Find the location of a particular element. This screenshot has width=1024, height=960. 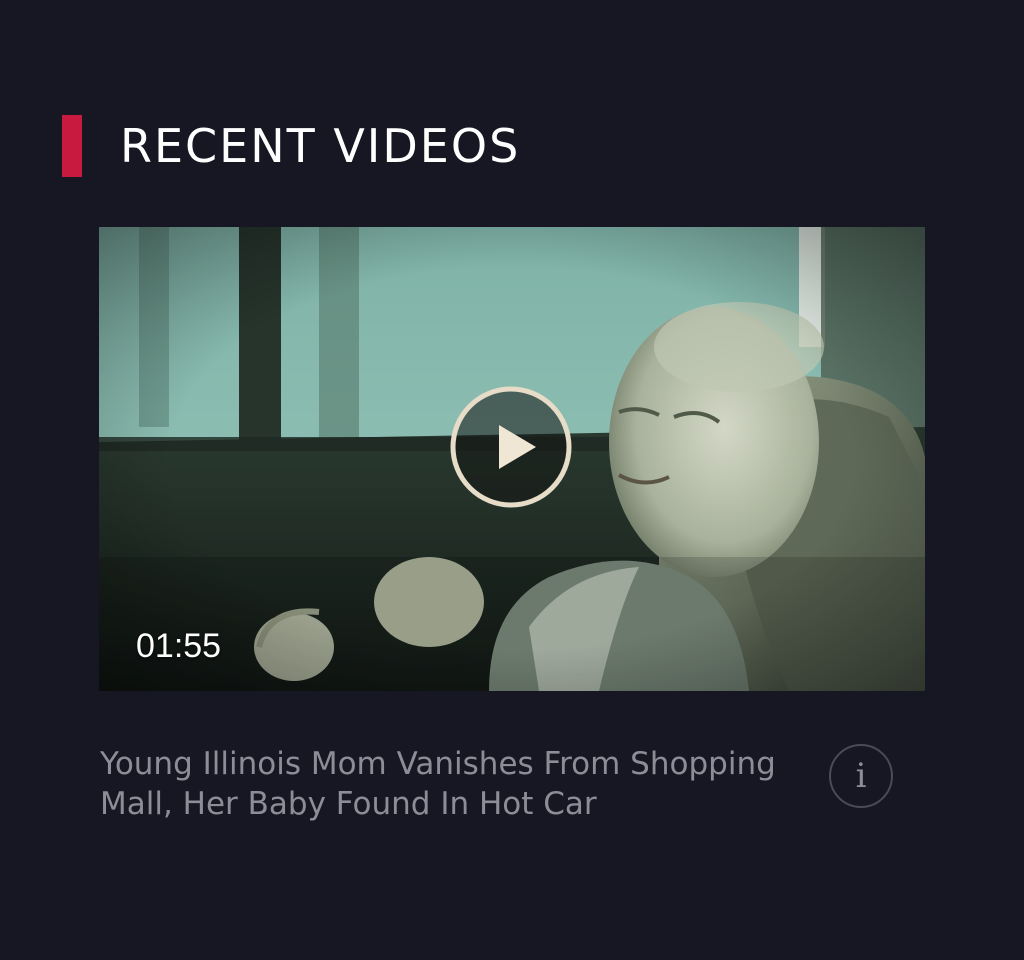

info-icon: i is located at coordinates (861, 776).